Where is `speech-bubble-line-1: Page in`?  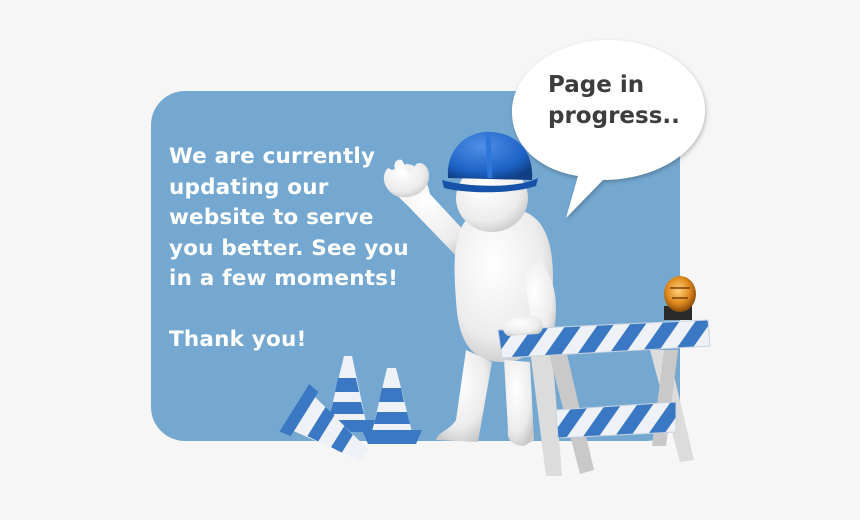 speech-bubble-line-1: Page in is located at coordinates (596, 85).